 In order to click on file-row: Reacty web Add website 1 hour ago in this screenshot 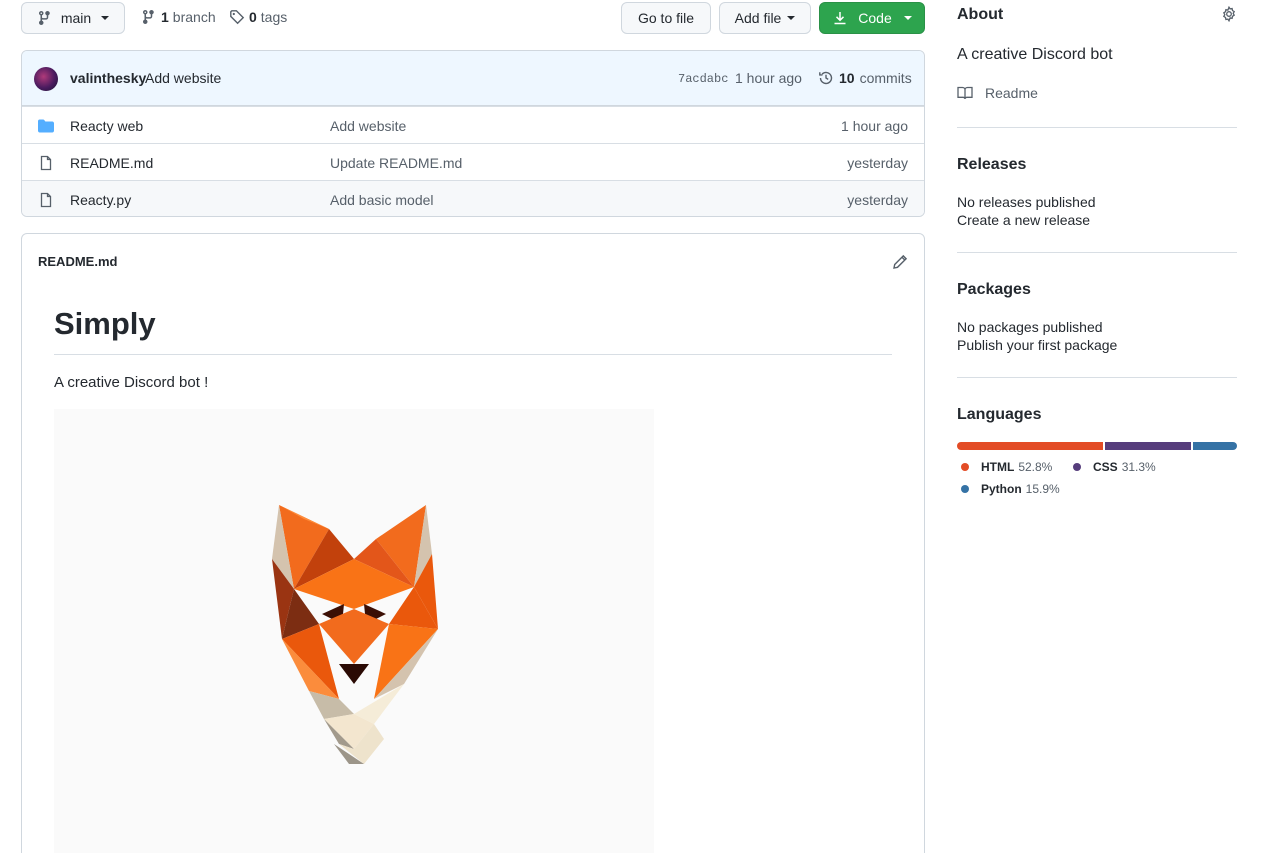, I will do `click(473, 124)`.